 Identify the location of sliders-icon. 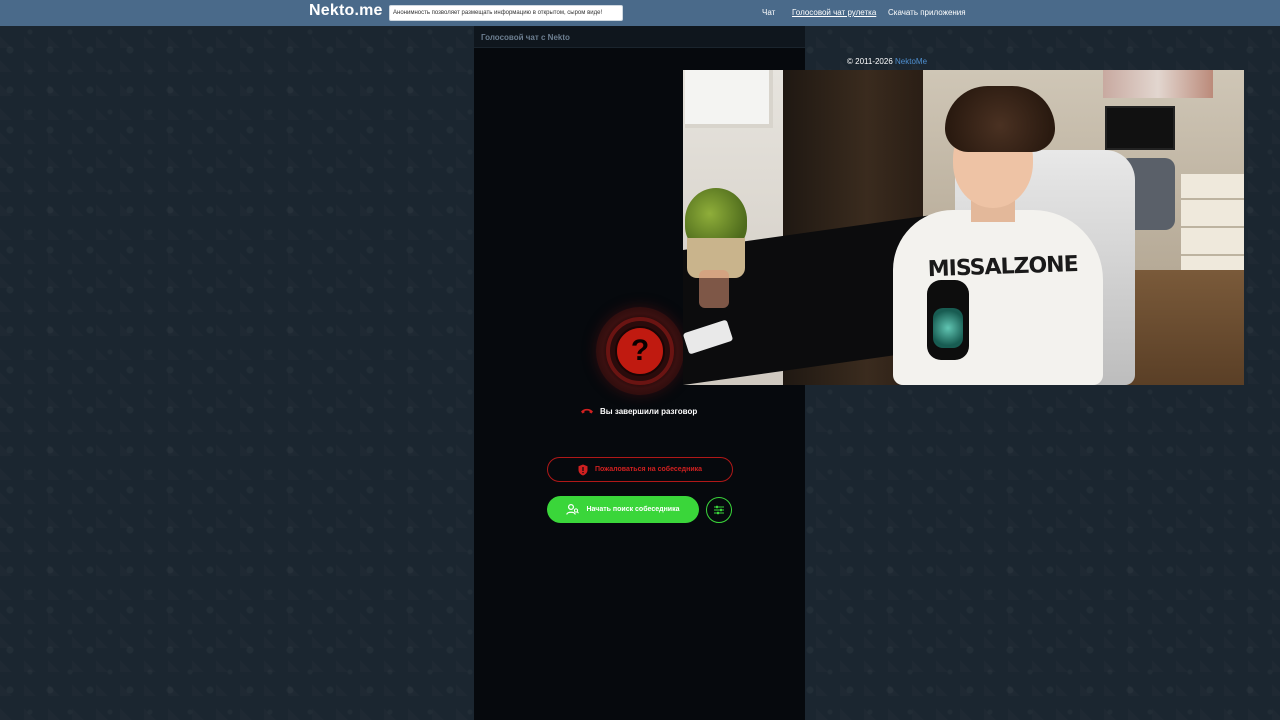
(719, 510).